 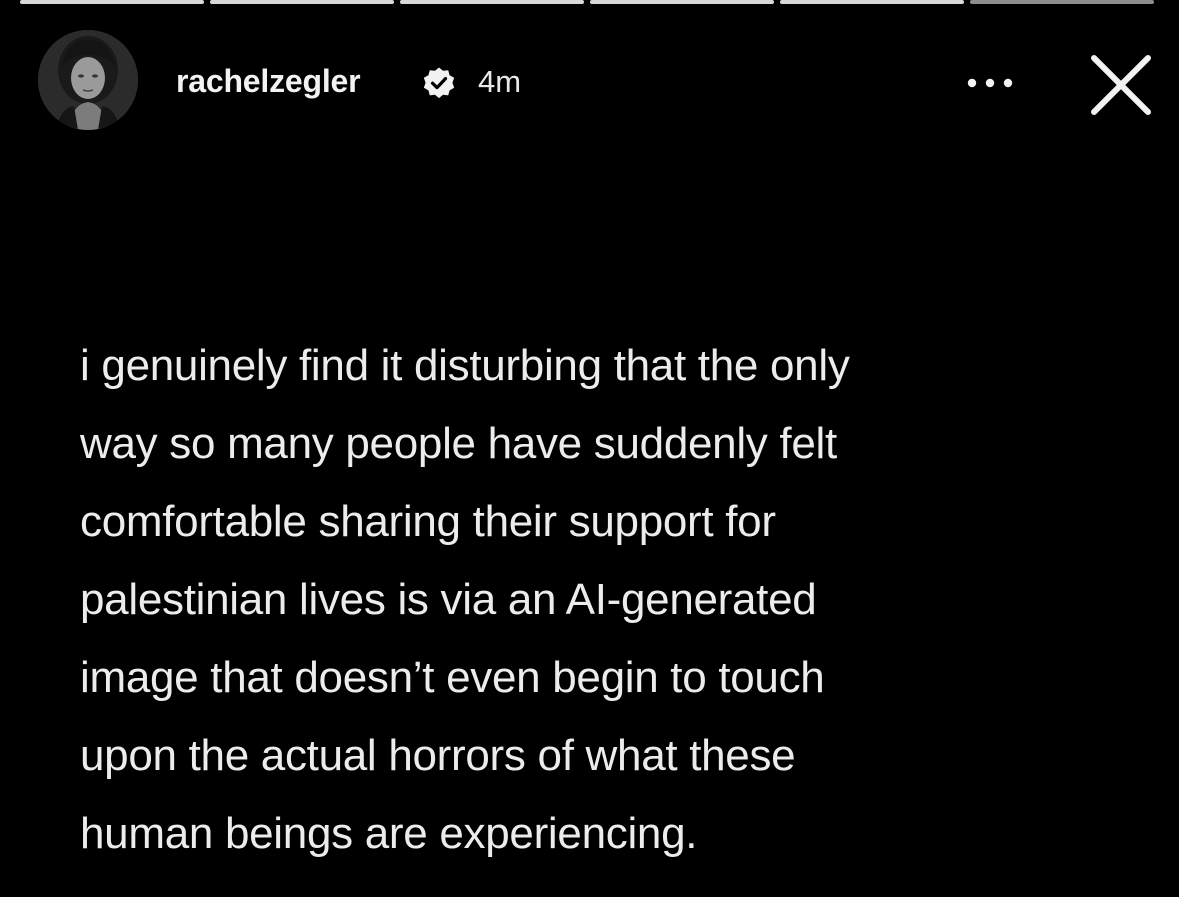 I want to click on story-header: rachelzegler 4m, so click(x=596, y=80).